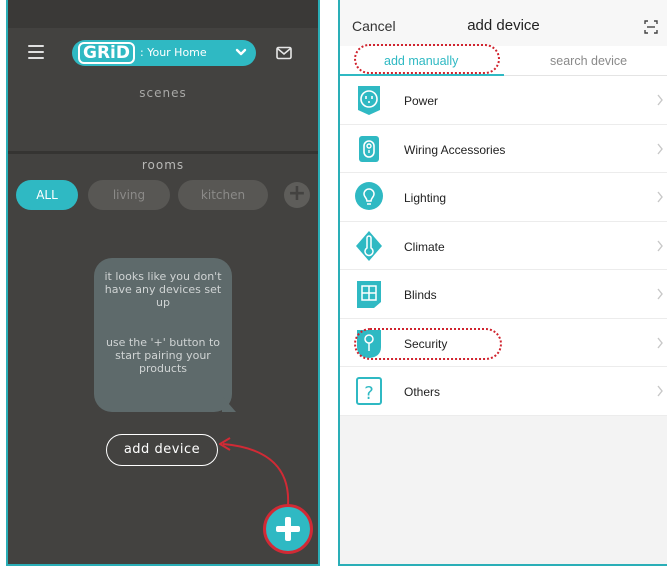 This screenshot has width=667, height=566. I want to click on category-label: Power, so click(421, 101).